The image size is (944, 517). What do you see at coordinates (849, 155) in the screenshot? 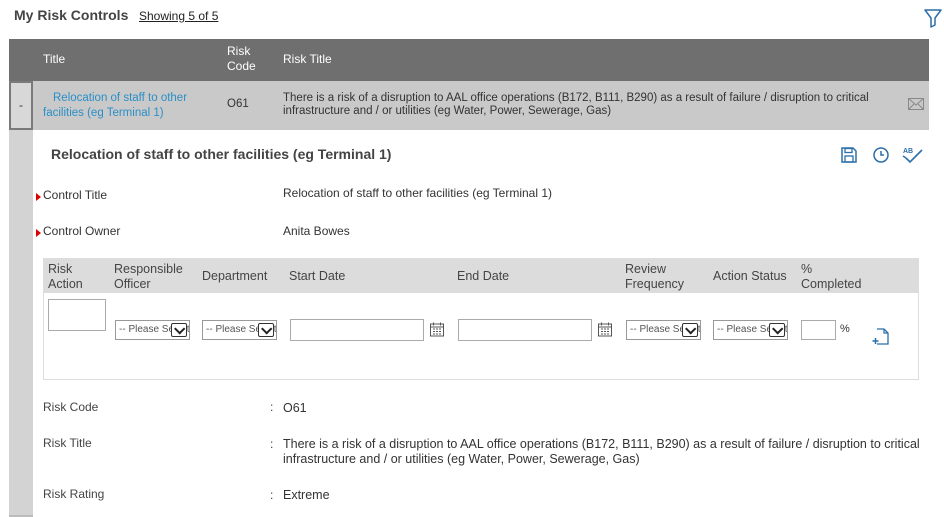
I see `save-icon` at bounding box center [849, 155].